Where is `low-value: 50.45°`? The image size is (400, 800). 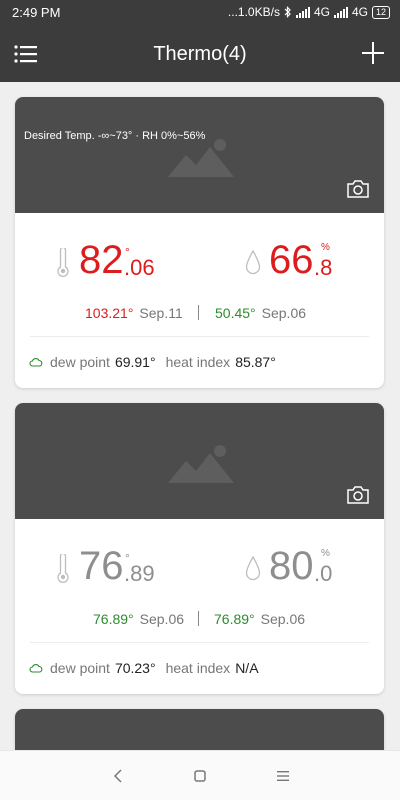 low-value: 50.45° is located at coordinates (235, 313).